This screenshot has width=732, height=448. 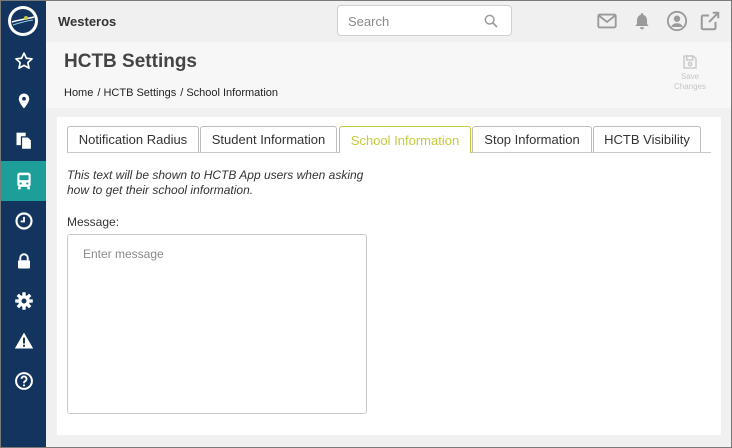 I want to click on app-name: Westeros, so click(x=87, y=21).